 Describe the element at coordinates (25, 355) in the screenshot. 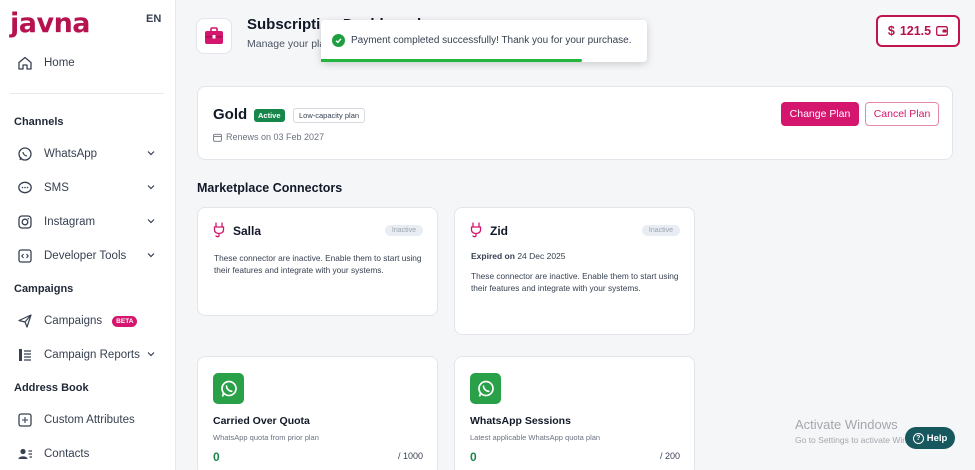

I see `report-icon` at that location.